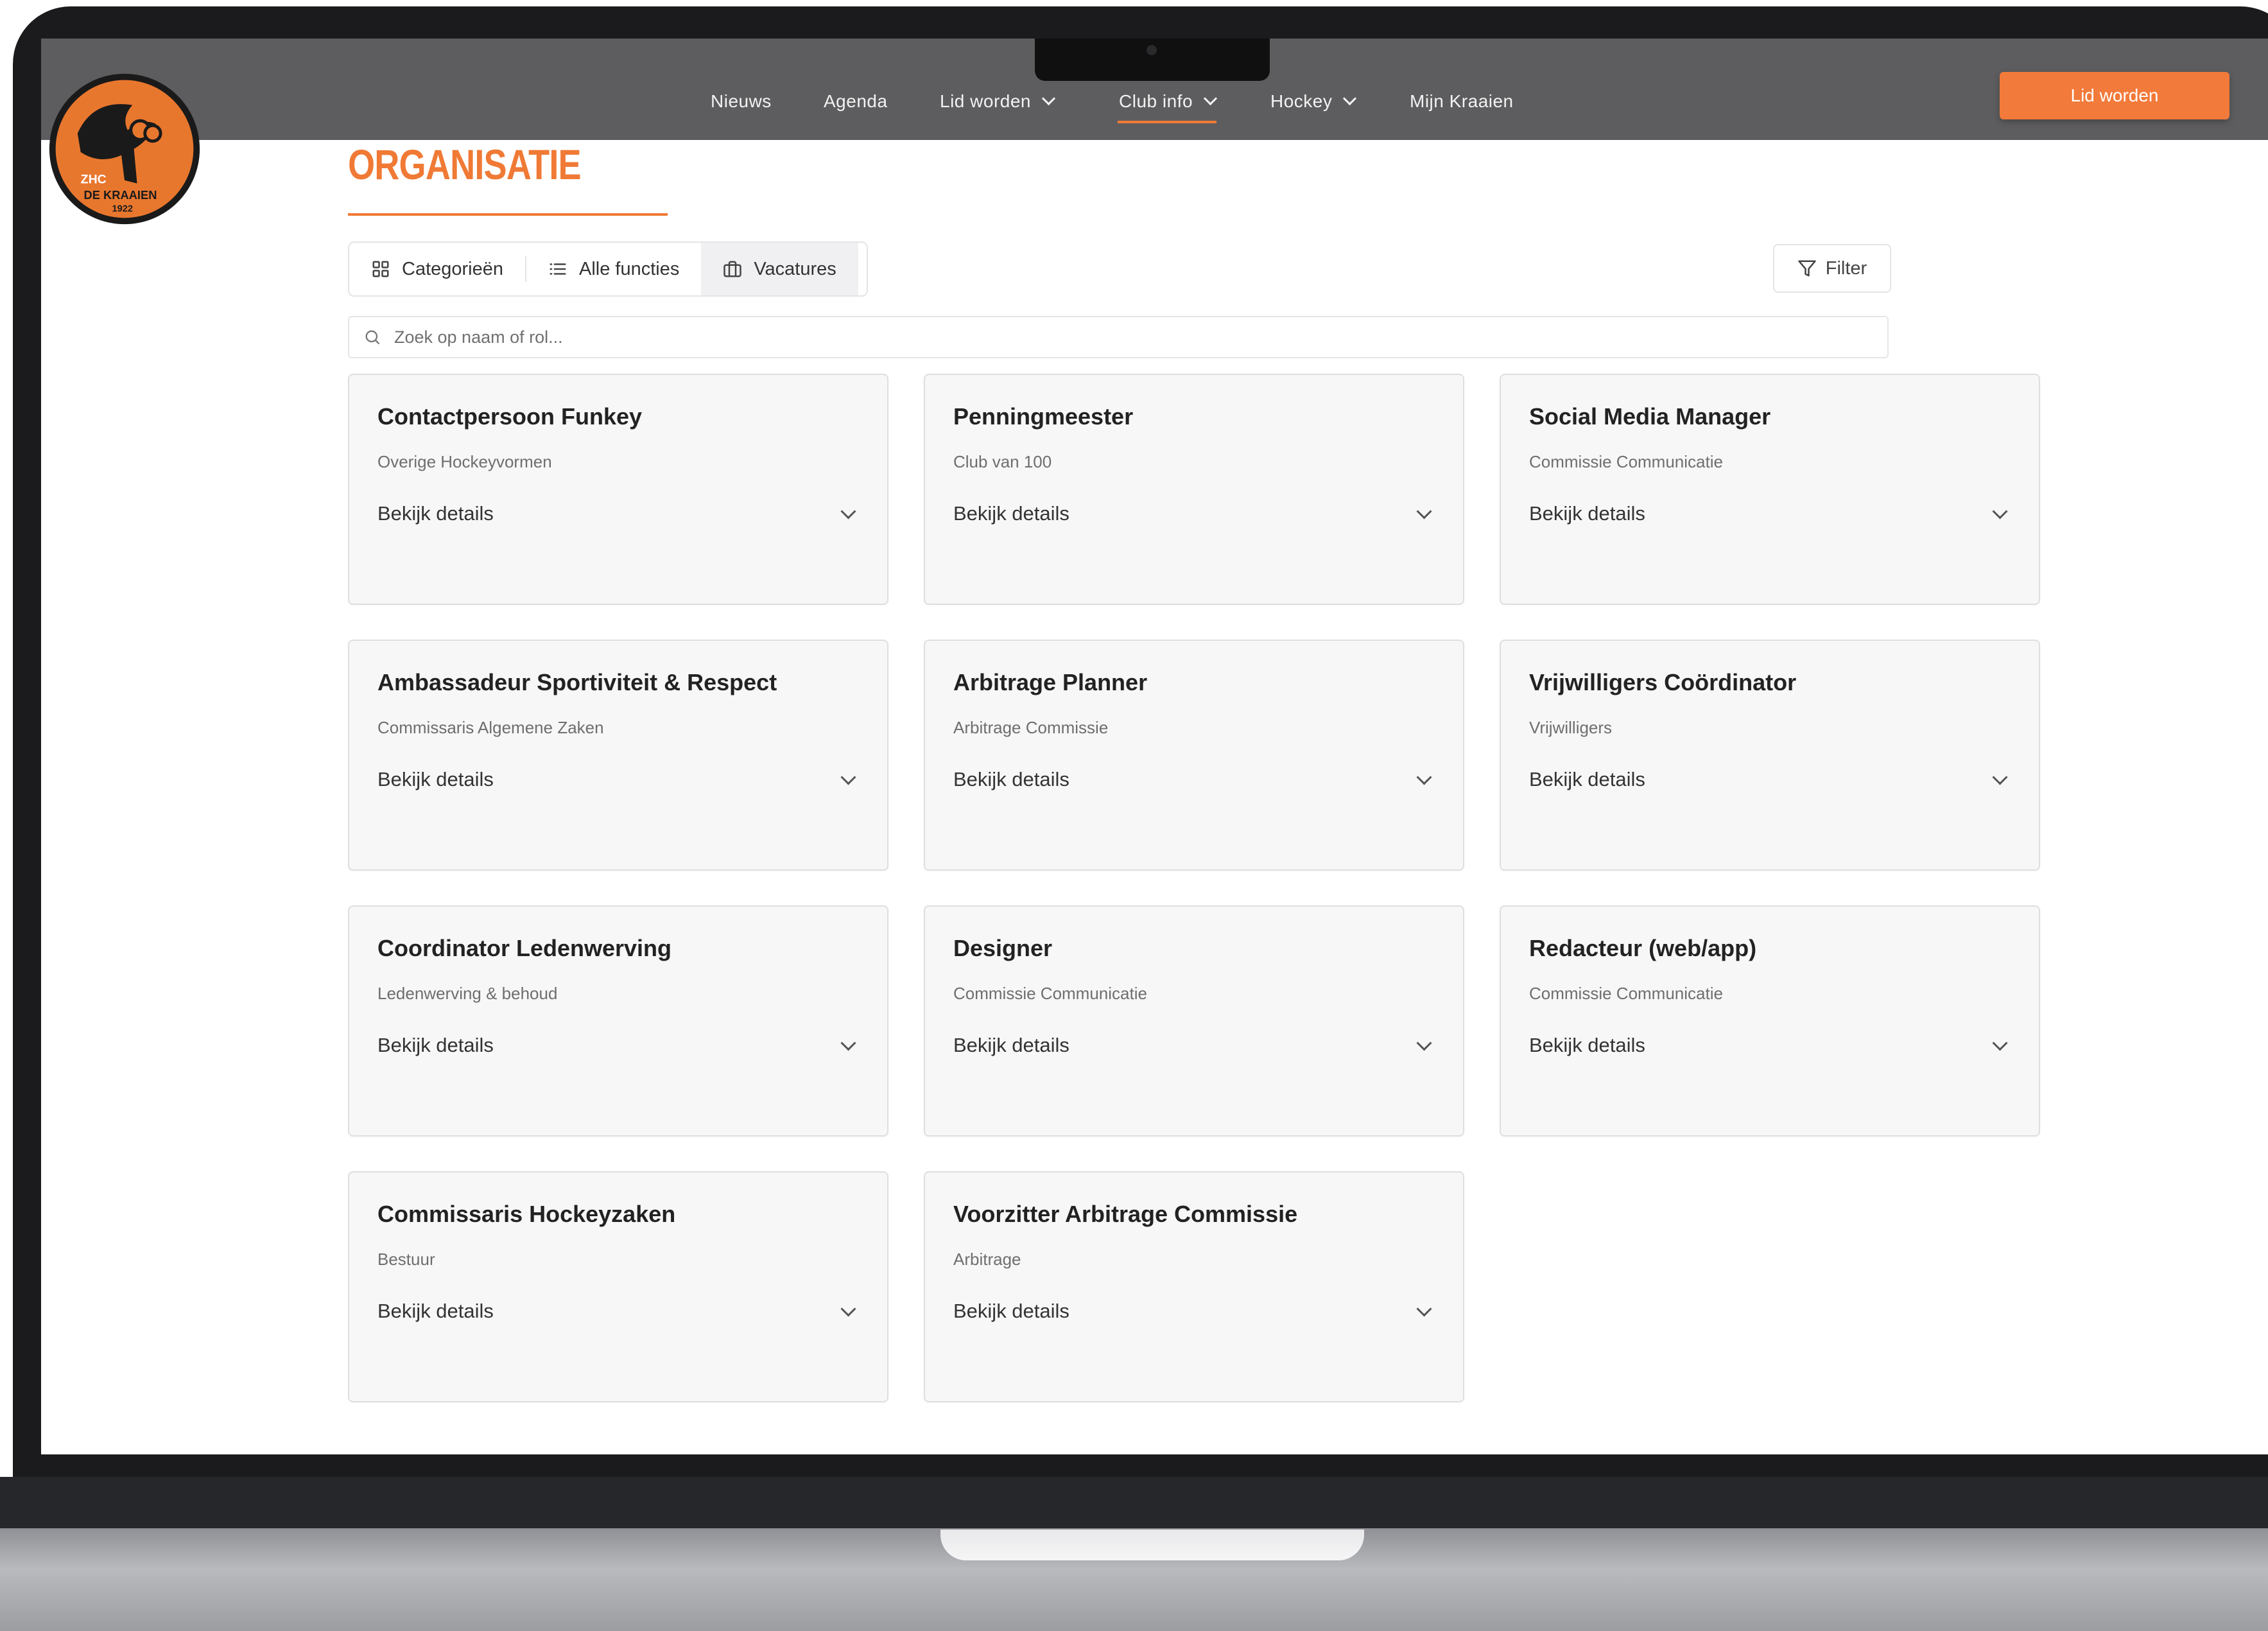 The width and height of the screenshot is (2268, 1631). I want to click on nav-item-lid-worden: Lid worden, so click(998, 101).